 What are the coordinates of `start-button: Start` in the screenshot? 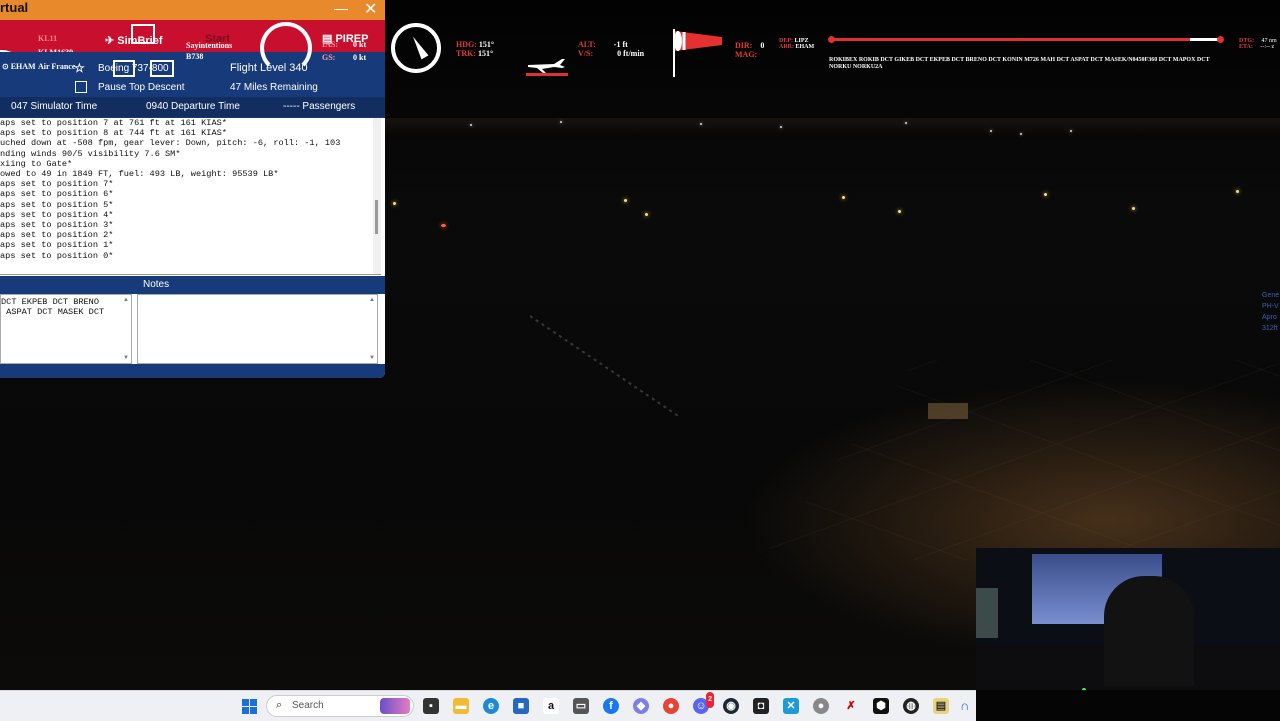 It's located at (211, 39).